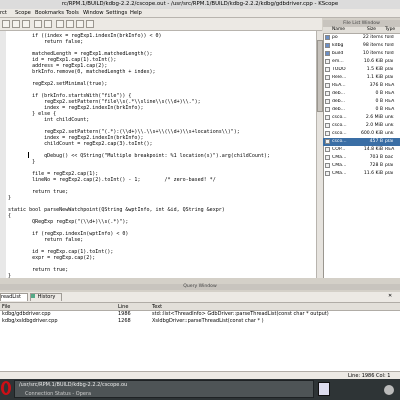 This screenshot has height=400, width=400. I want to click on taskbar-scroll-up-icon, so click(324, 389).